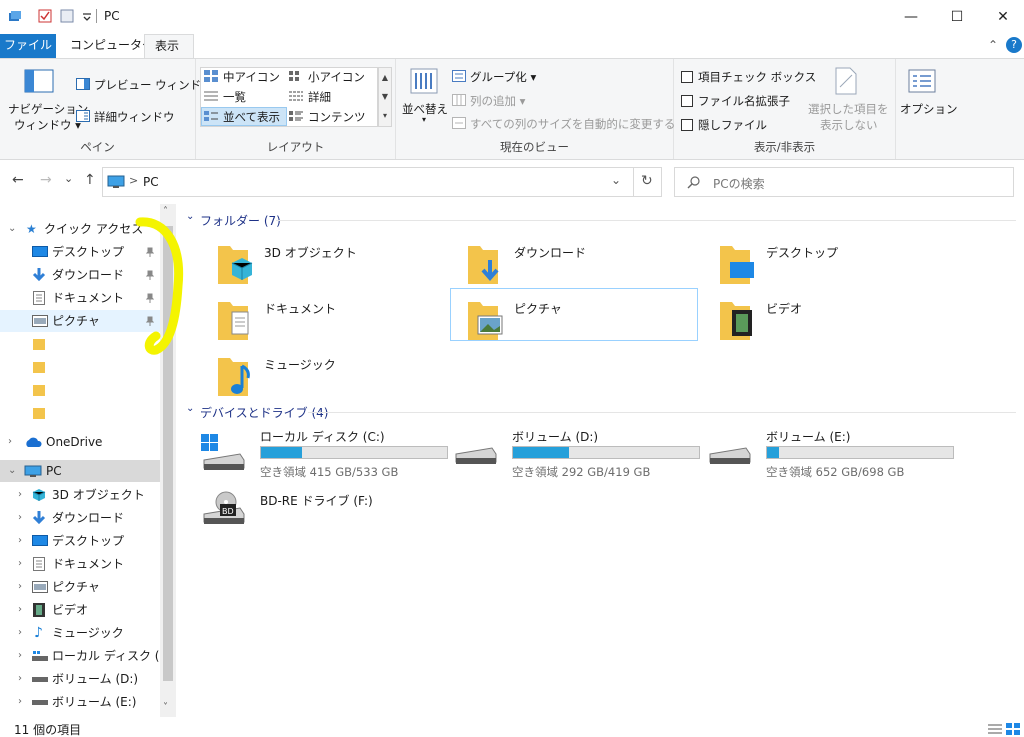  I want to click on sort-by-caret: ▾, so click(424, 119).